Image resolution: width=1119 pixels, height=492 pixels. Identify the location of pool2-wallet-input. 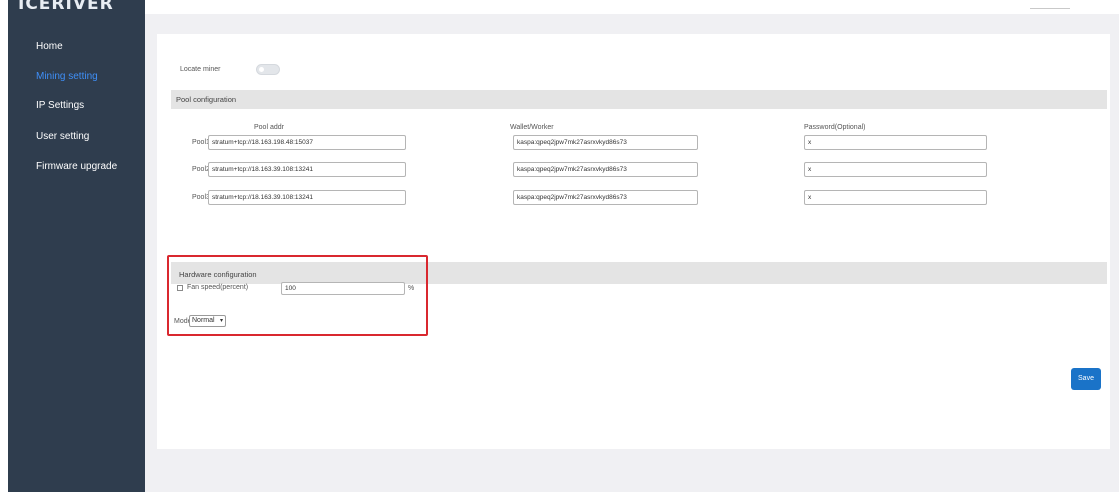
(605, 169).